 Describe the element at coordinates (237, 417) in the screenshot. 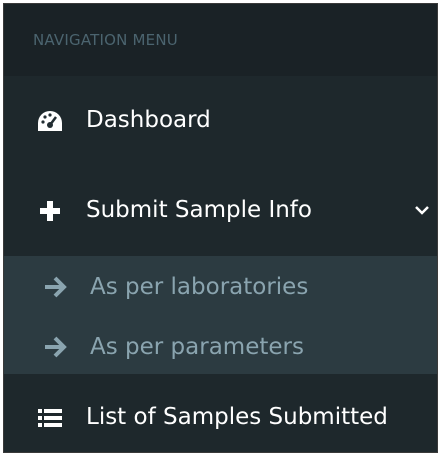

I see `sidebar-item-label: List of Samples Submitted` at that location.